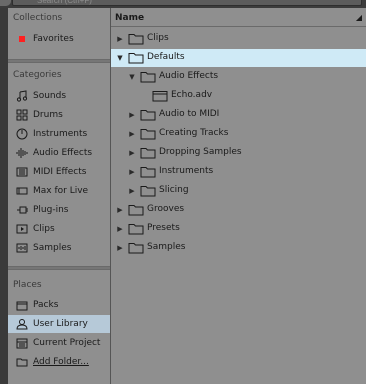 This screenshot has width=366, height=384. I want to click on midi-icon, so click(22, 172).